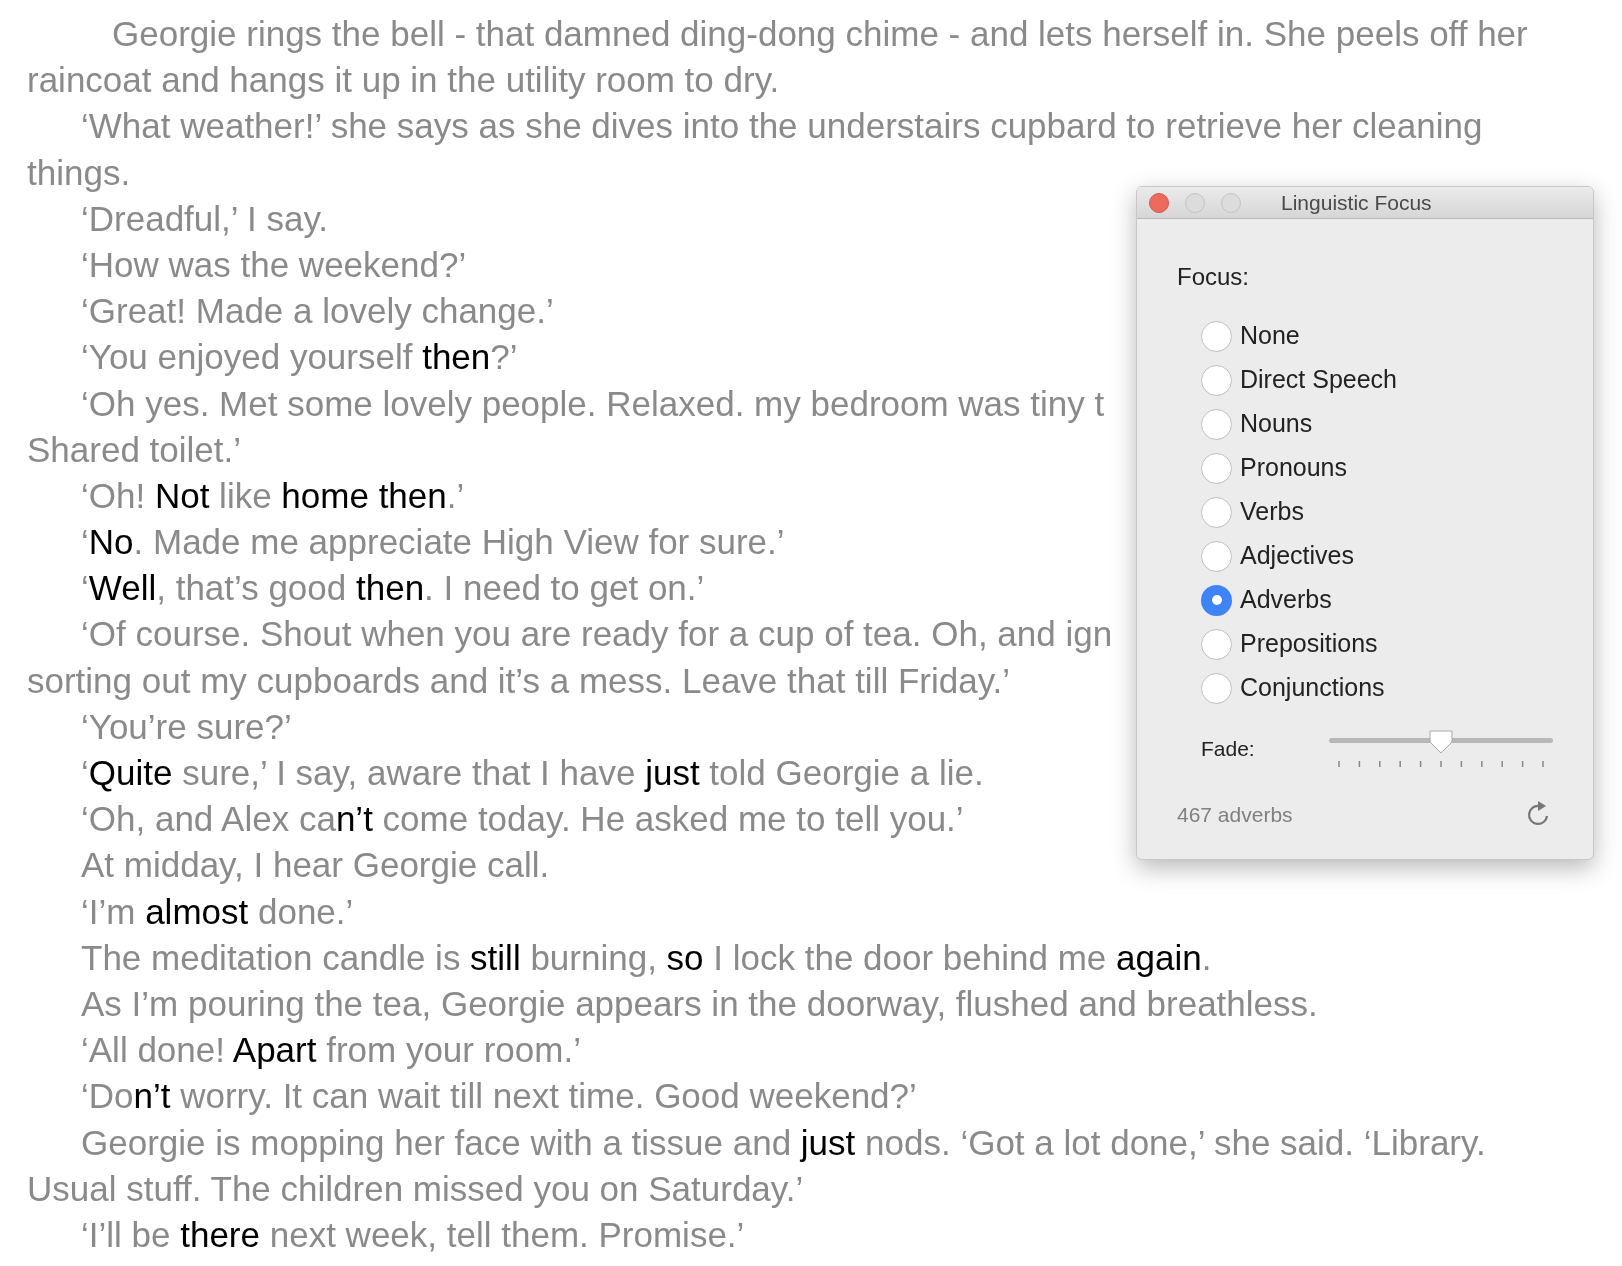 The height and width of the screenshot is (1266, 1622). What do you see at coordinates (592, 403) in the screenshot?
I see `text-line: ‘Oh yes. Met some lovely people. Relaxed. my bedroom was tiny t` at bounding box center [592, 403].